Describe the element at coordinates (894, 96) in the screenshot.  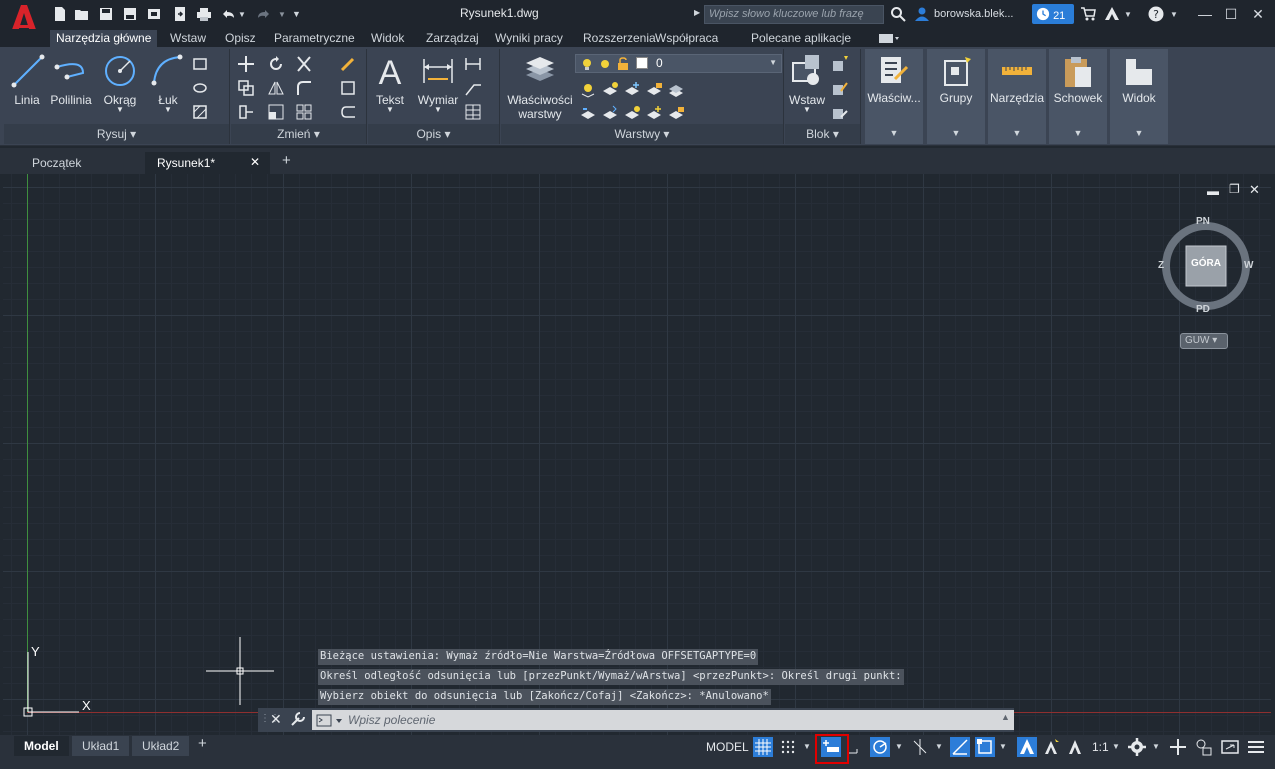
I see `panel-properties: Właściw... ▼` at that location.